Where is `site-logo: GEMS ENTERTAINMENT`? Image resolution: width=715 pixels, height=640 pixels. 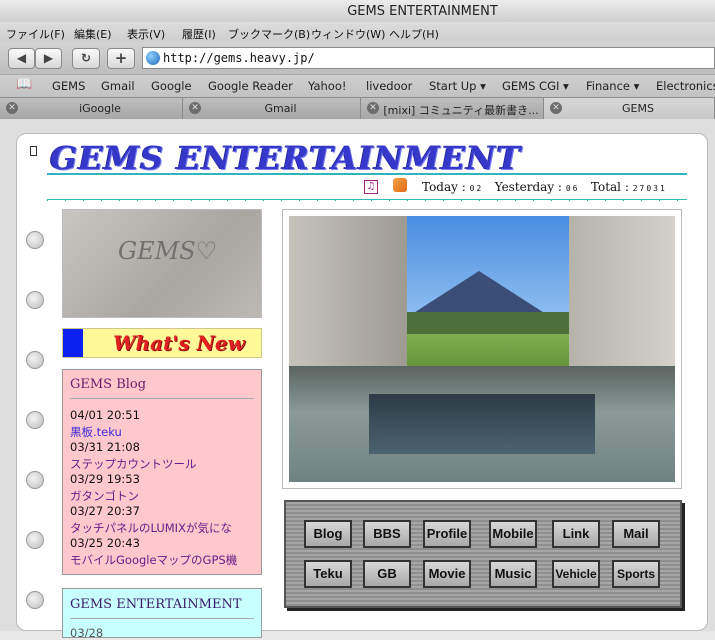
site-logo: GEMS ENTERTAINMENT is located at coordinates (285, 158).